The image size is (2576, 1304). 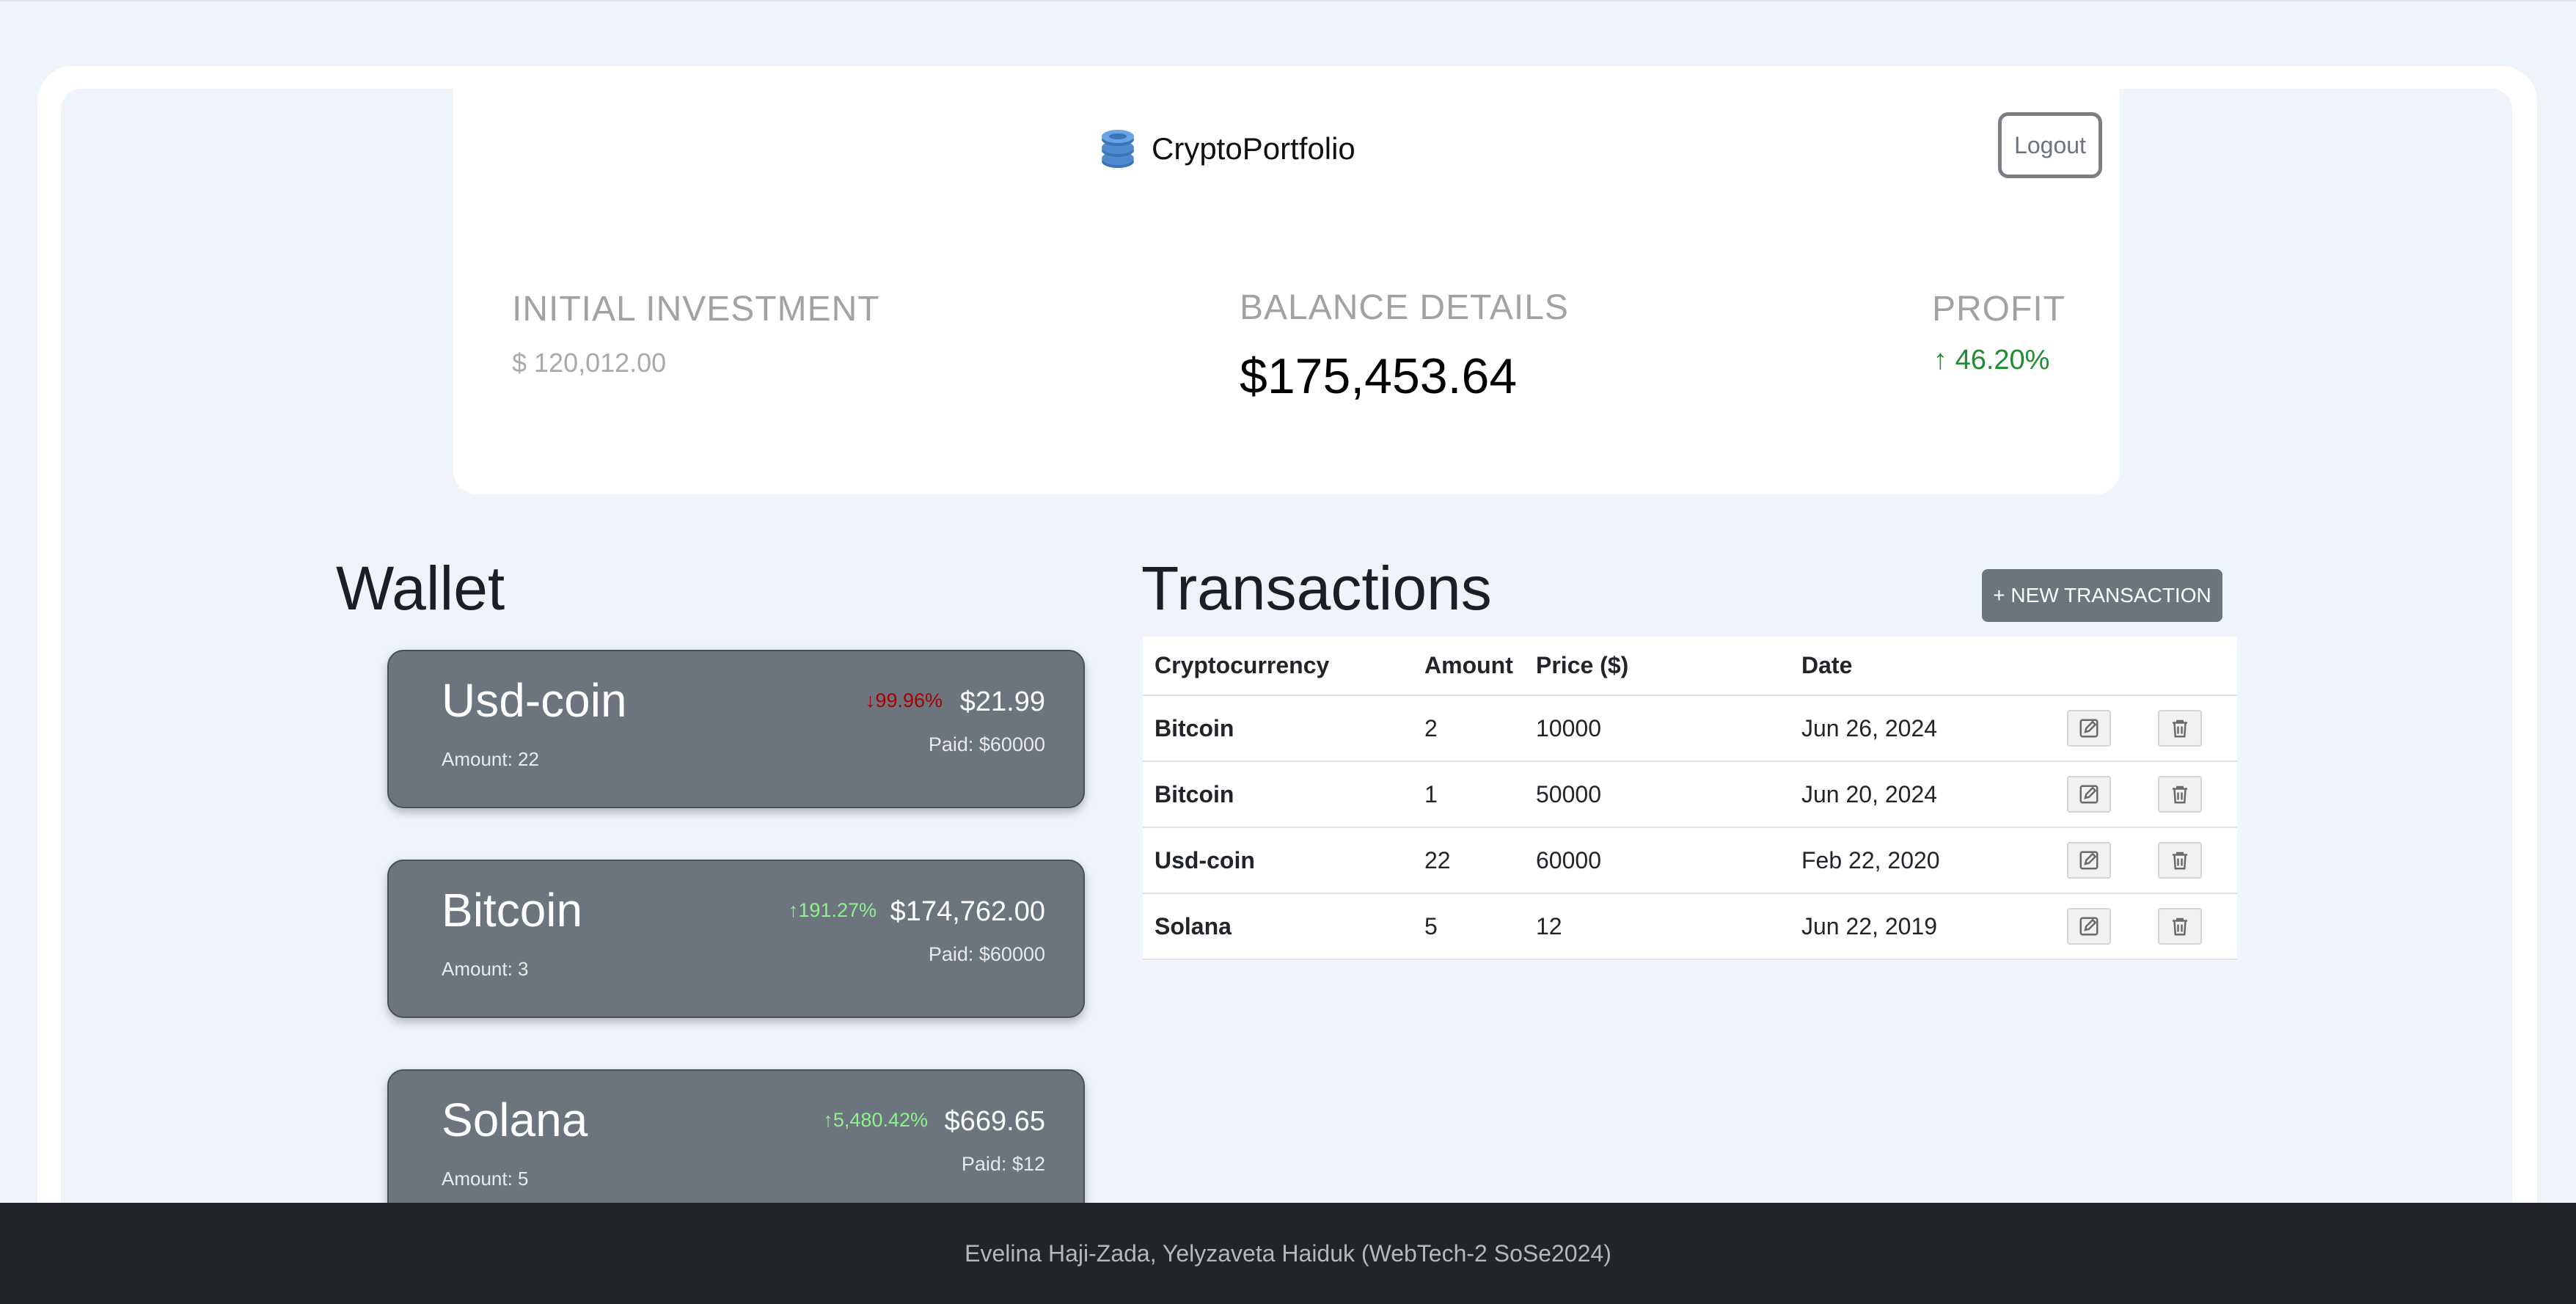 I want to click on cell-amount: 1, so click(x=1468, y=794).